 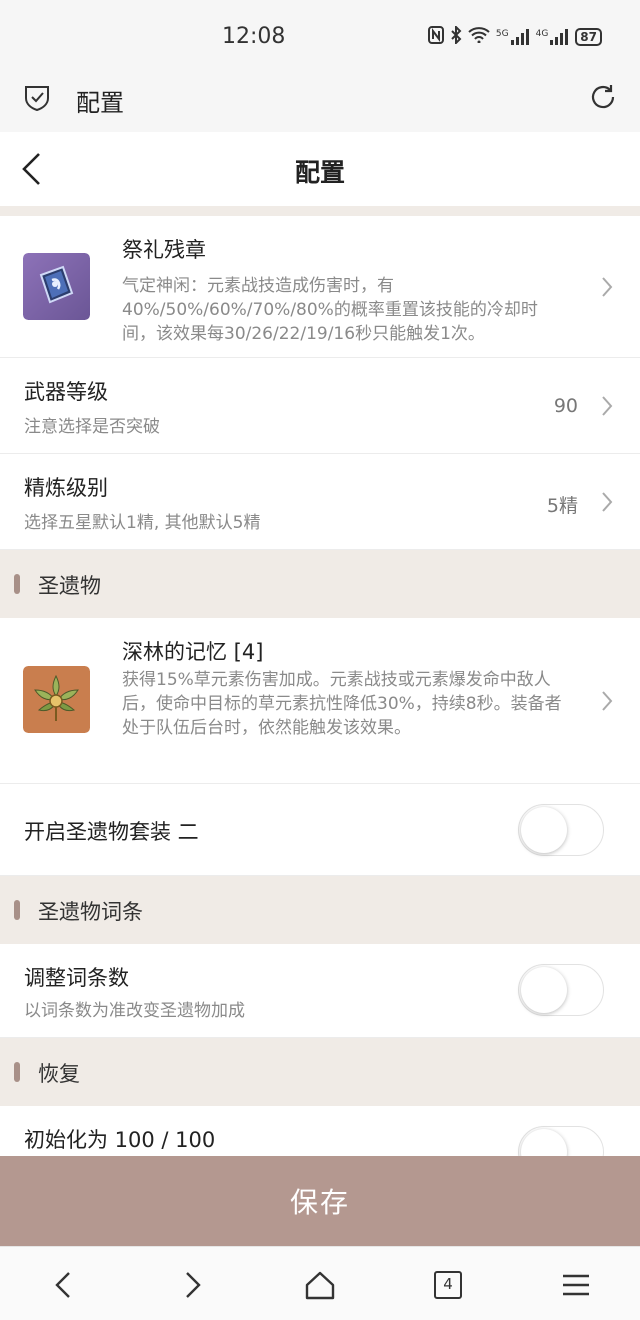 I want to click on substats-toggle, so click(x=561, y=990).